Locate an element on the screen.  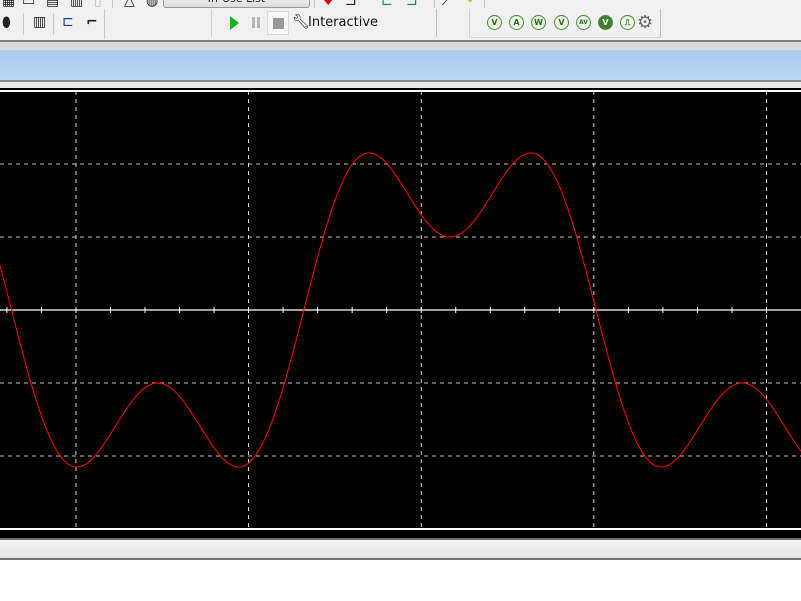
ammeter-probe-icon: A is located at coordinates (516, 22).